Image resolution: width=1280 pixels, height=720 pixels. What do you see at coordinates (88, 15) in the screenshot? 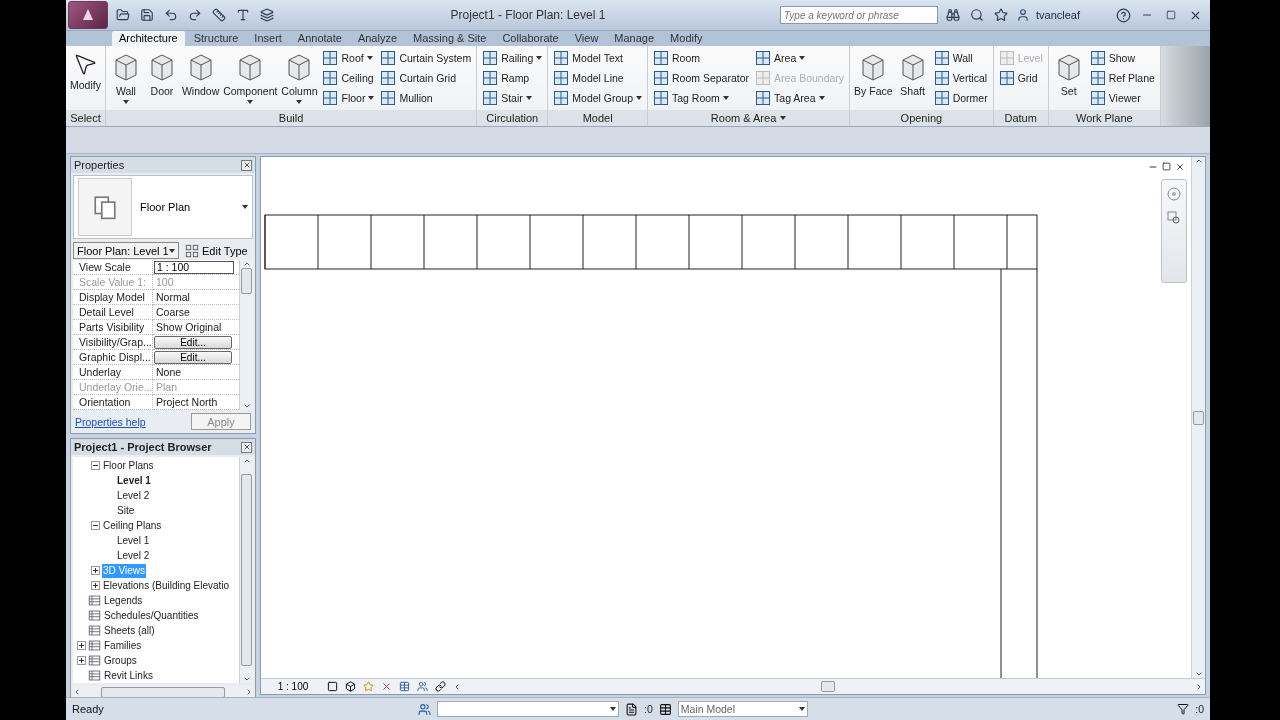
I see `application-menu-button` at bounding box center [88, 15].